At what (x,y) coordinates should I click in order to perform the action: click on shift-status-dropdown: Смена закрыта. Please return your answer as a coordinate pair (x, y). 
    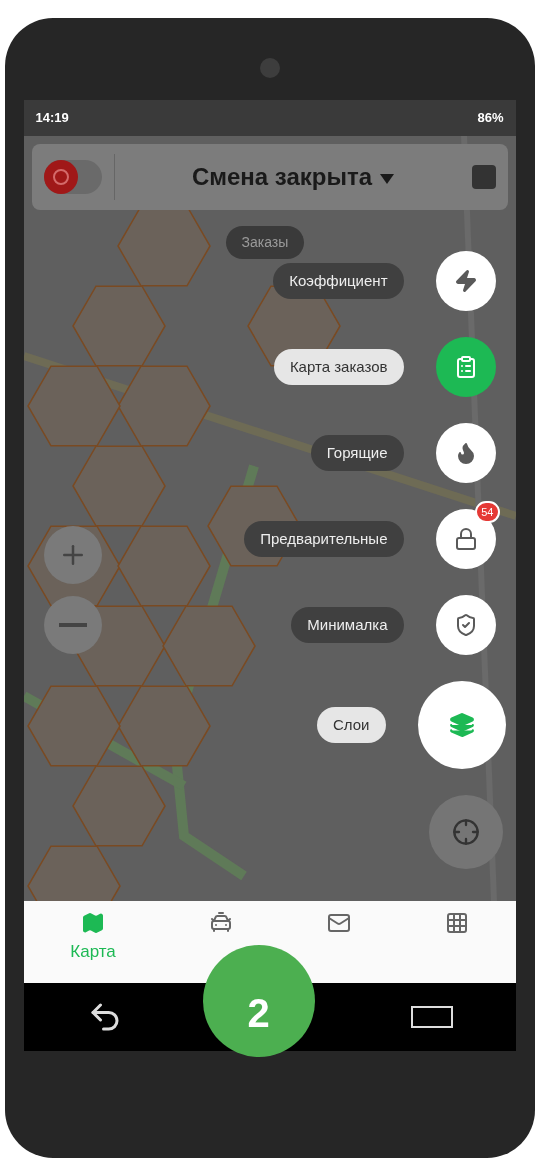
    Looking at the image, I should click on (293, 177).